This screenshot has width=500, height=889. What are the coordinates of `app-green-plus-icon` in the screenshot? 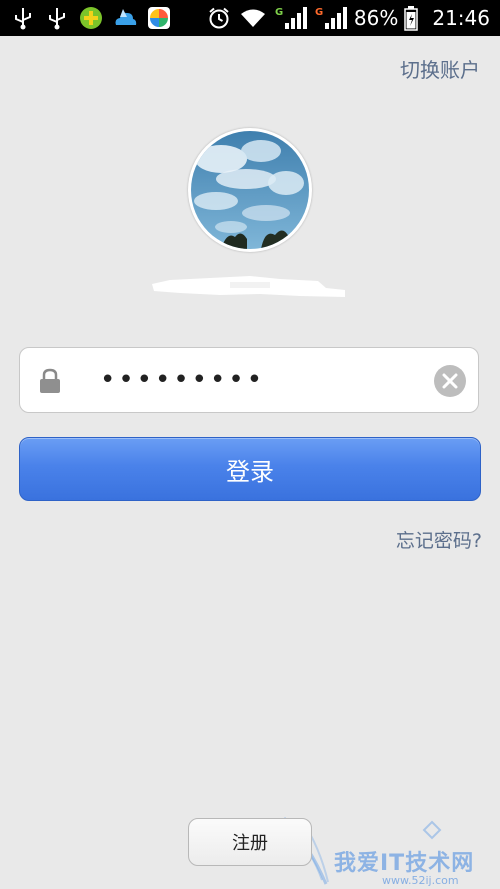 It's located at (91, 18).